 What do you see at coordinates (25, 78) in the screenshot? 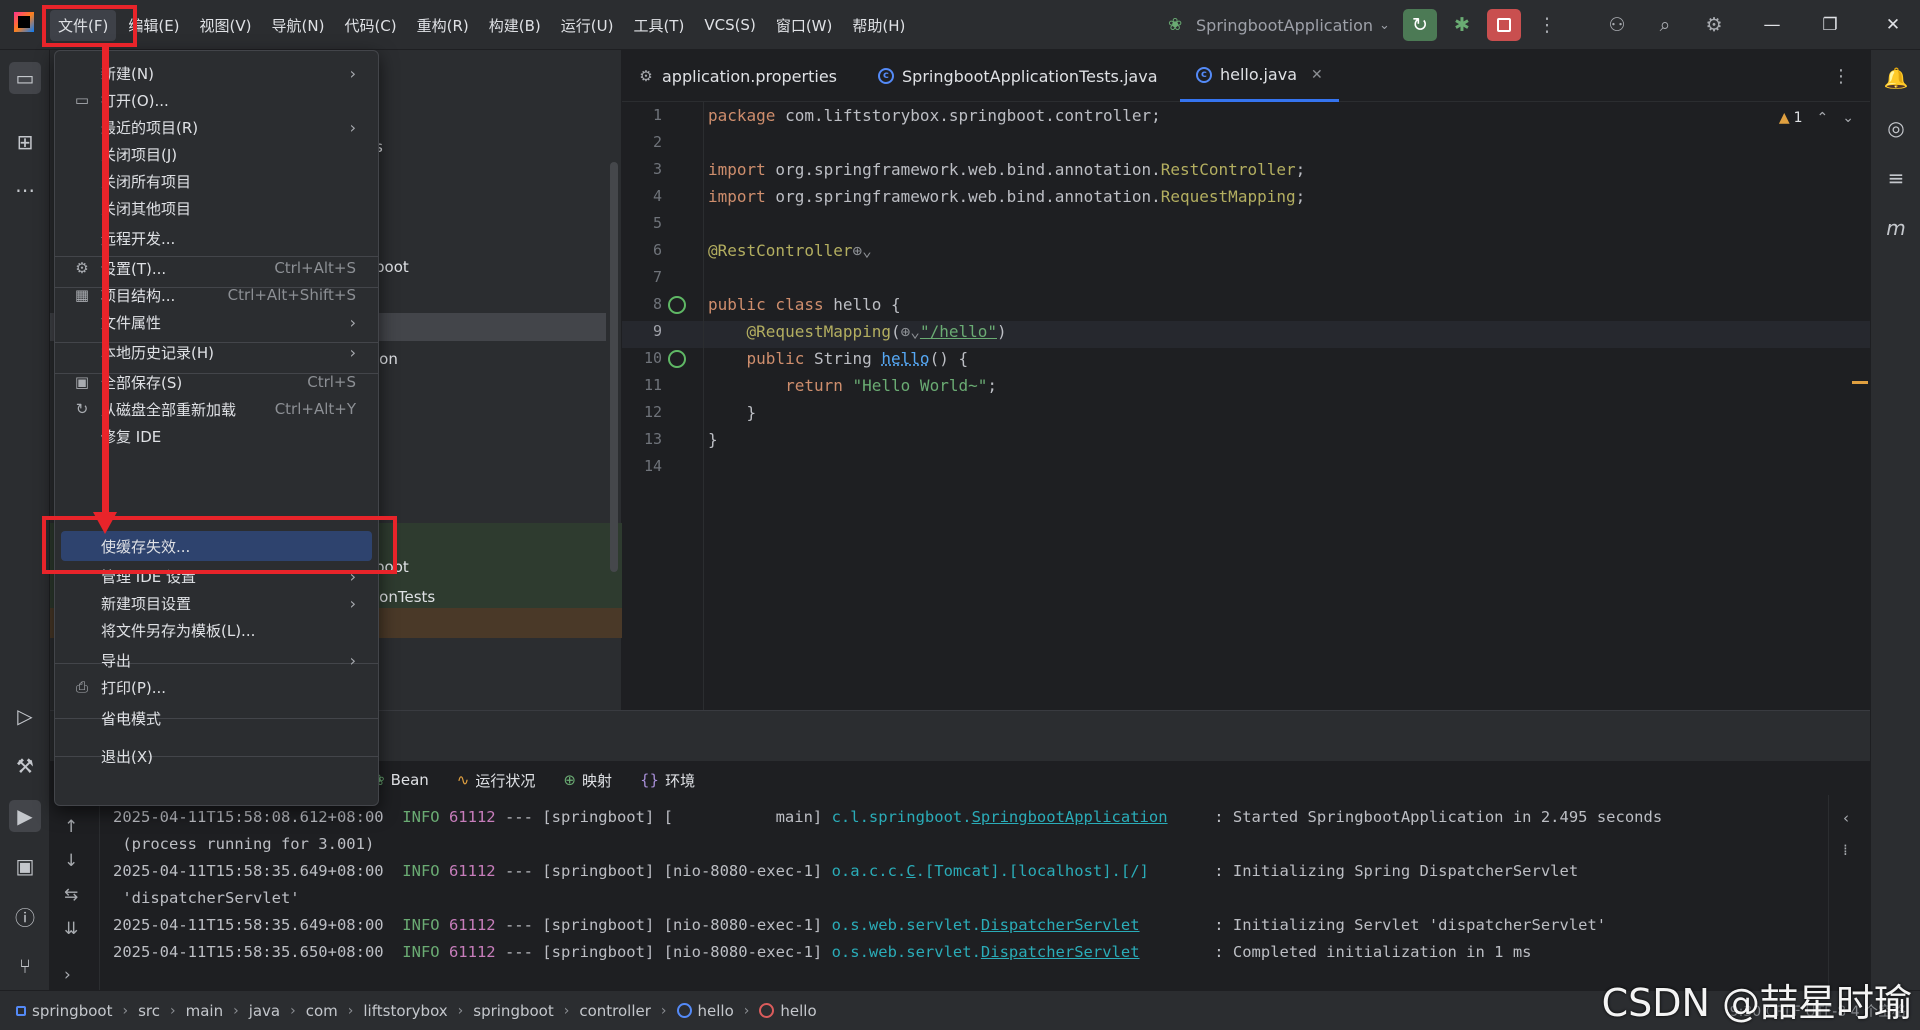
I see `project-tool-icon: ▭` at bounding box center [25, 78].